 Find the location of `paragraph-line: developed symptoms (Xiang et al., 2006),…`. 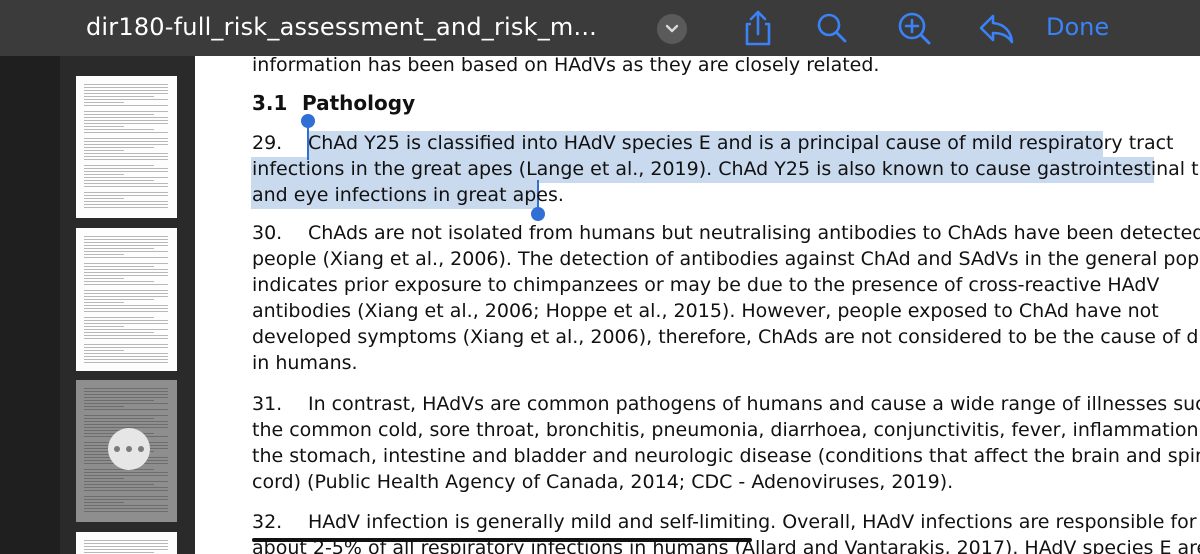

paragraph-line: developed symptoms (Xiang et al., 2006),… is located at coordinates (726, 337).